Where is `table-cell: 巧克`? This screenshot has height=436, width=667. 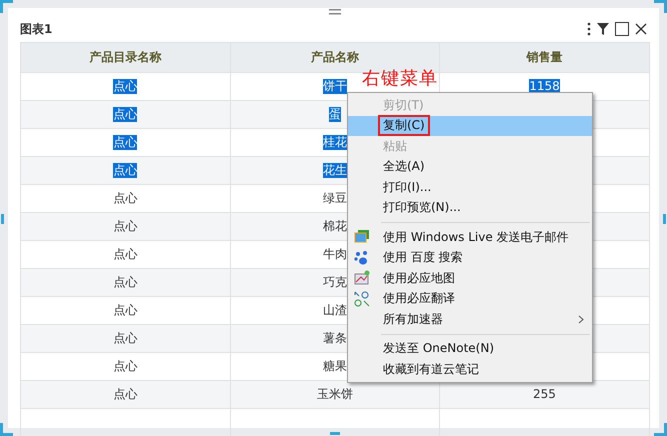 table-cell: 巧克 is located at coordinates (334, 282).